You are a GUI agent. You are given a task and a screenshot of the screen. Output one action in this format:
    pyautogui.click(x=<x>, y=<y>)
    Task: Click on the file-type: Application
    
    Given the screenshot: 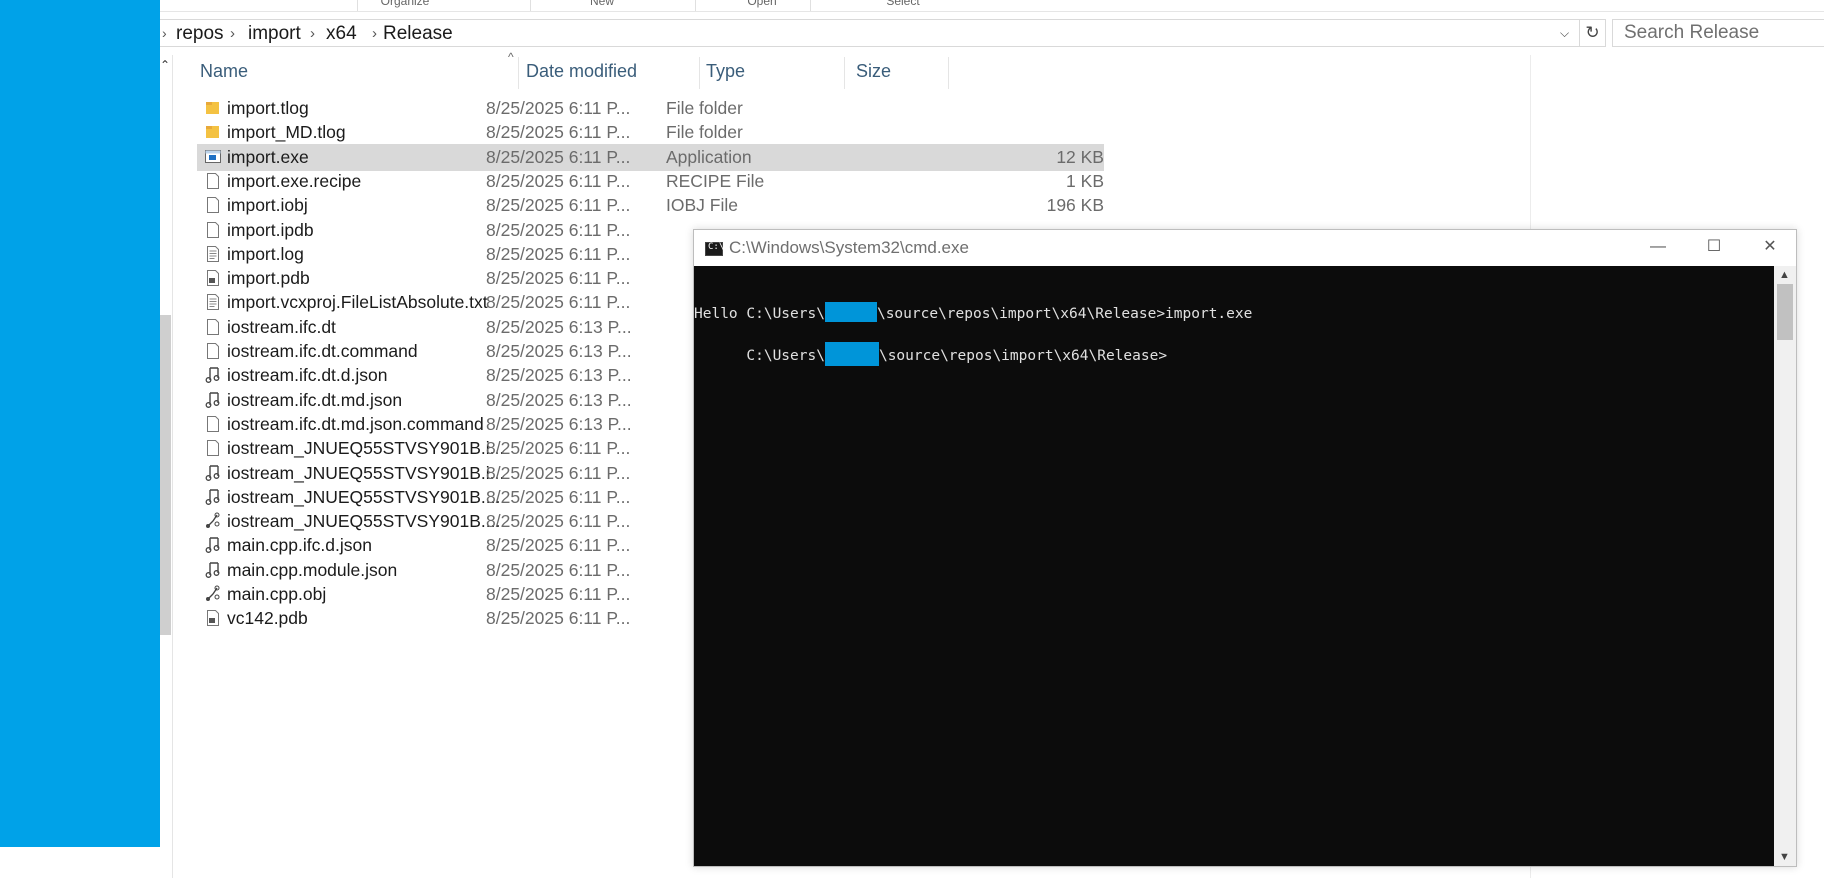 What is the action you would take?
    pyautogui.click(x=709, y=156)
    